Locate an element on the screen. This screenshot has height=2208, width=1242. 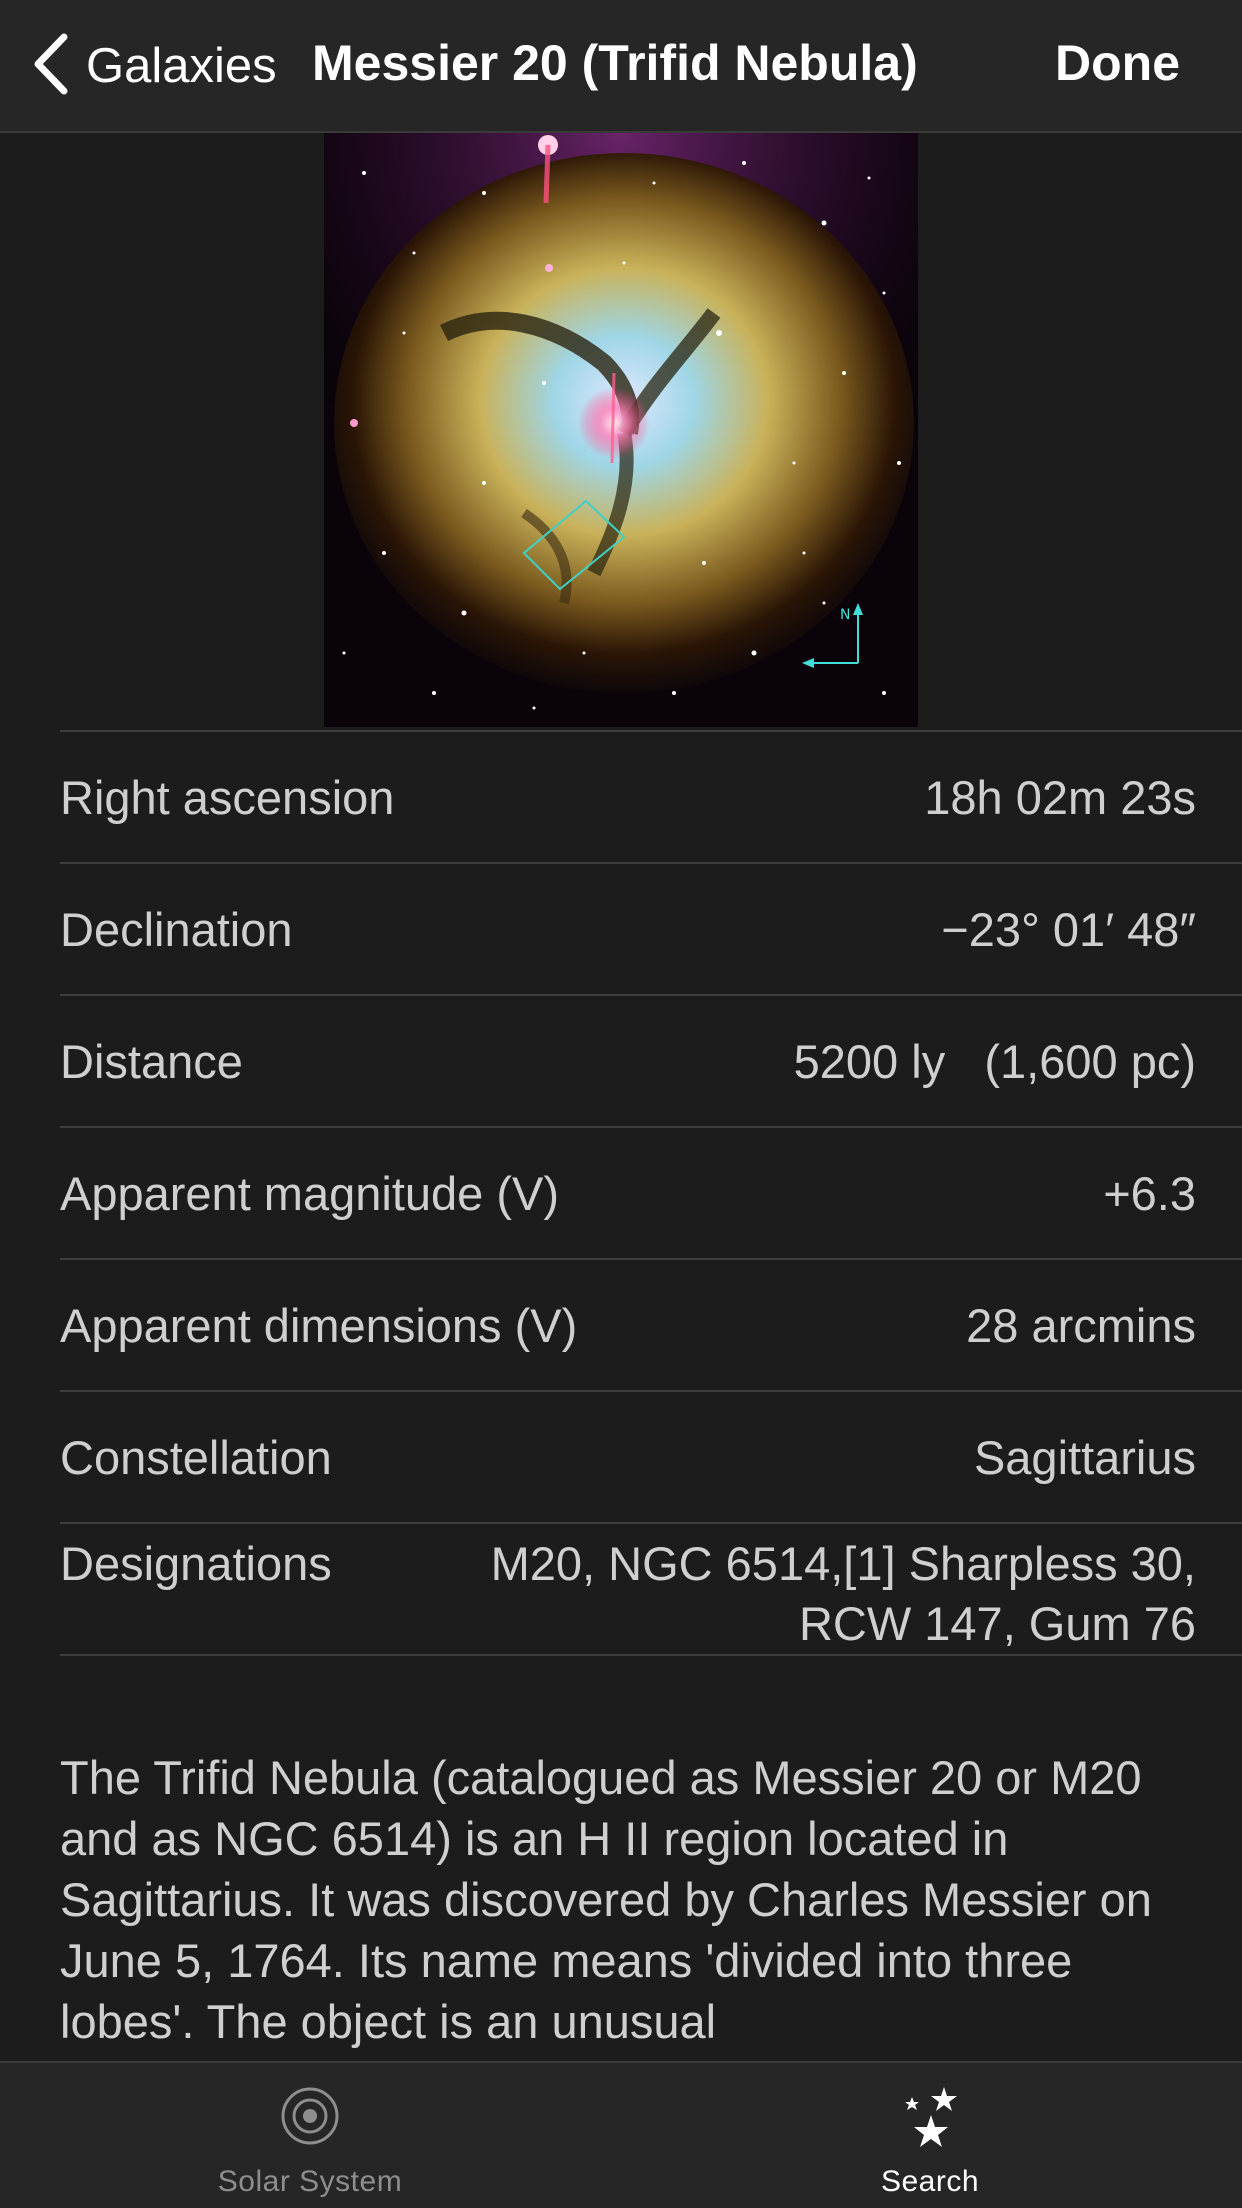
row-label: Declination is located at coordinates (176, 929).